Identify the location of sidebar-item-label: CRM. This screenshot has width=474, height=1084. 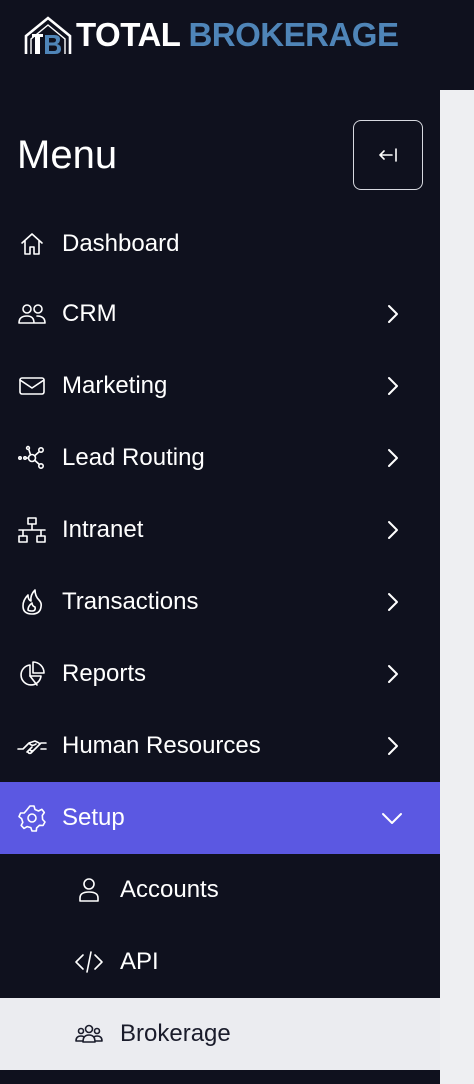
(89, 313).